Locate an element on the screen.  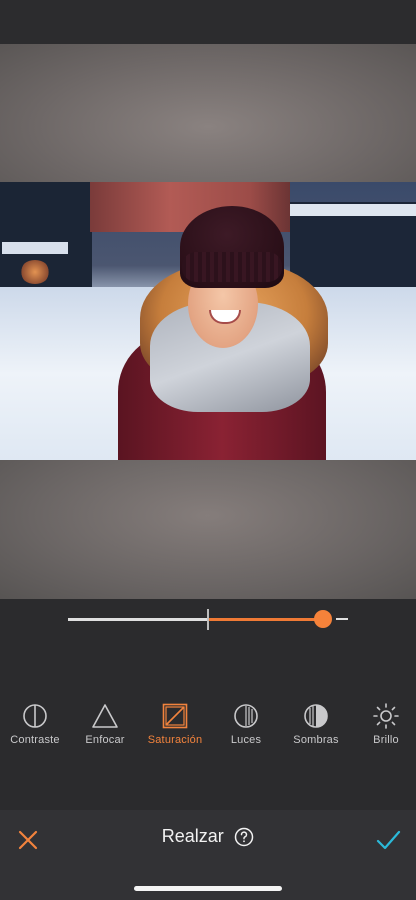
tool-brillo: Brillo is located at coordinates (383, 723).